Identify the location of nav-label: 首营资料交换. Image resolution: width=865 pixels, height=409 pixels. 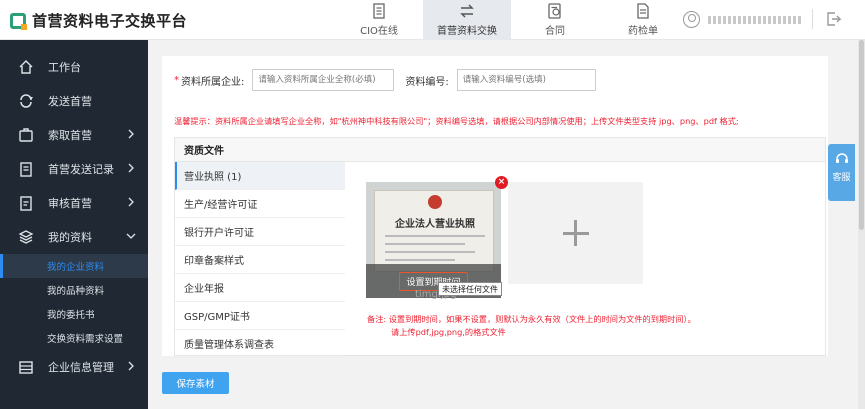
(467, 31).